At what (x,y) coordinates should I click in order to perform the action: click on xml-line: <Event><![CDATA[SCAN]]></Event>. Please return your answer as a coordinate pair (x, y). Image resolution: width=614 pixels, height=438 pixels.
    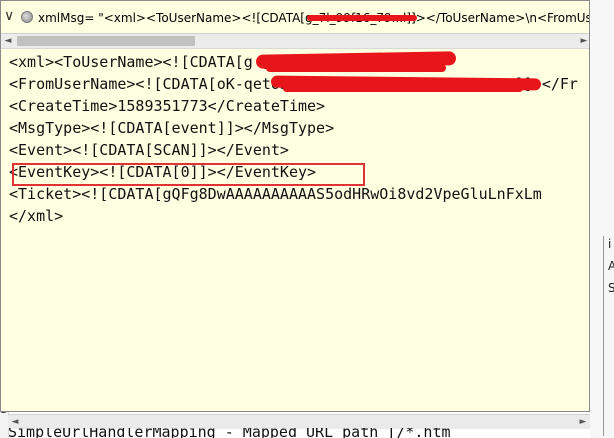
    Looking at the image, I should click on (149, 150).